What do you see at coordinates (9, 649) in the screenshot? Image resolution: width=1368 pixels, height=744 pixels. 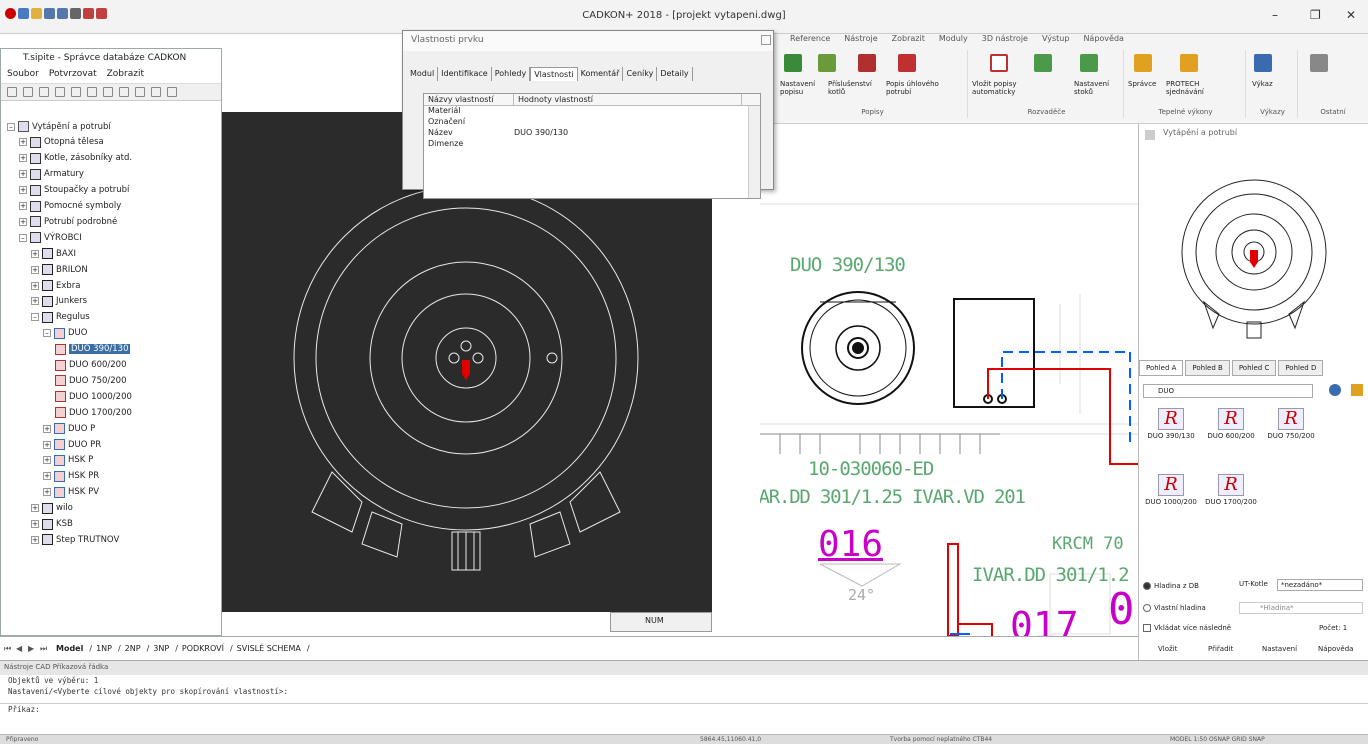 I see `first-tab-icon: ⏮` at bounding box center [9, 649].